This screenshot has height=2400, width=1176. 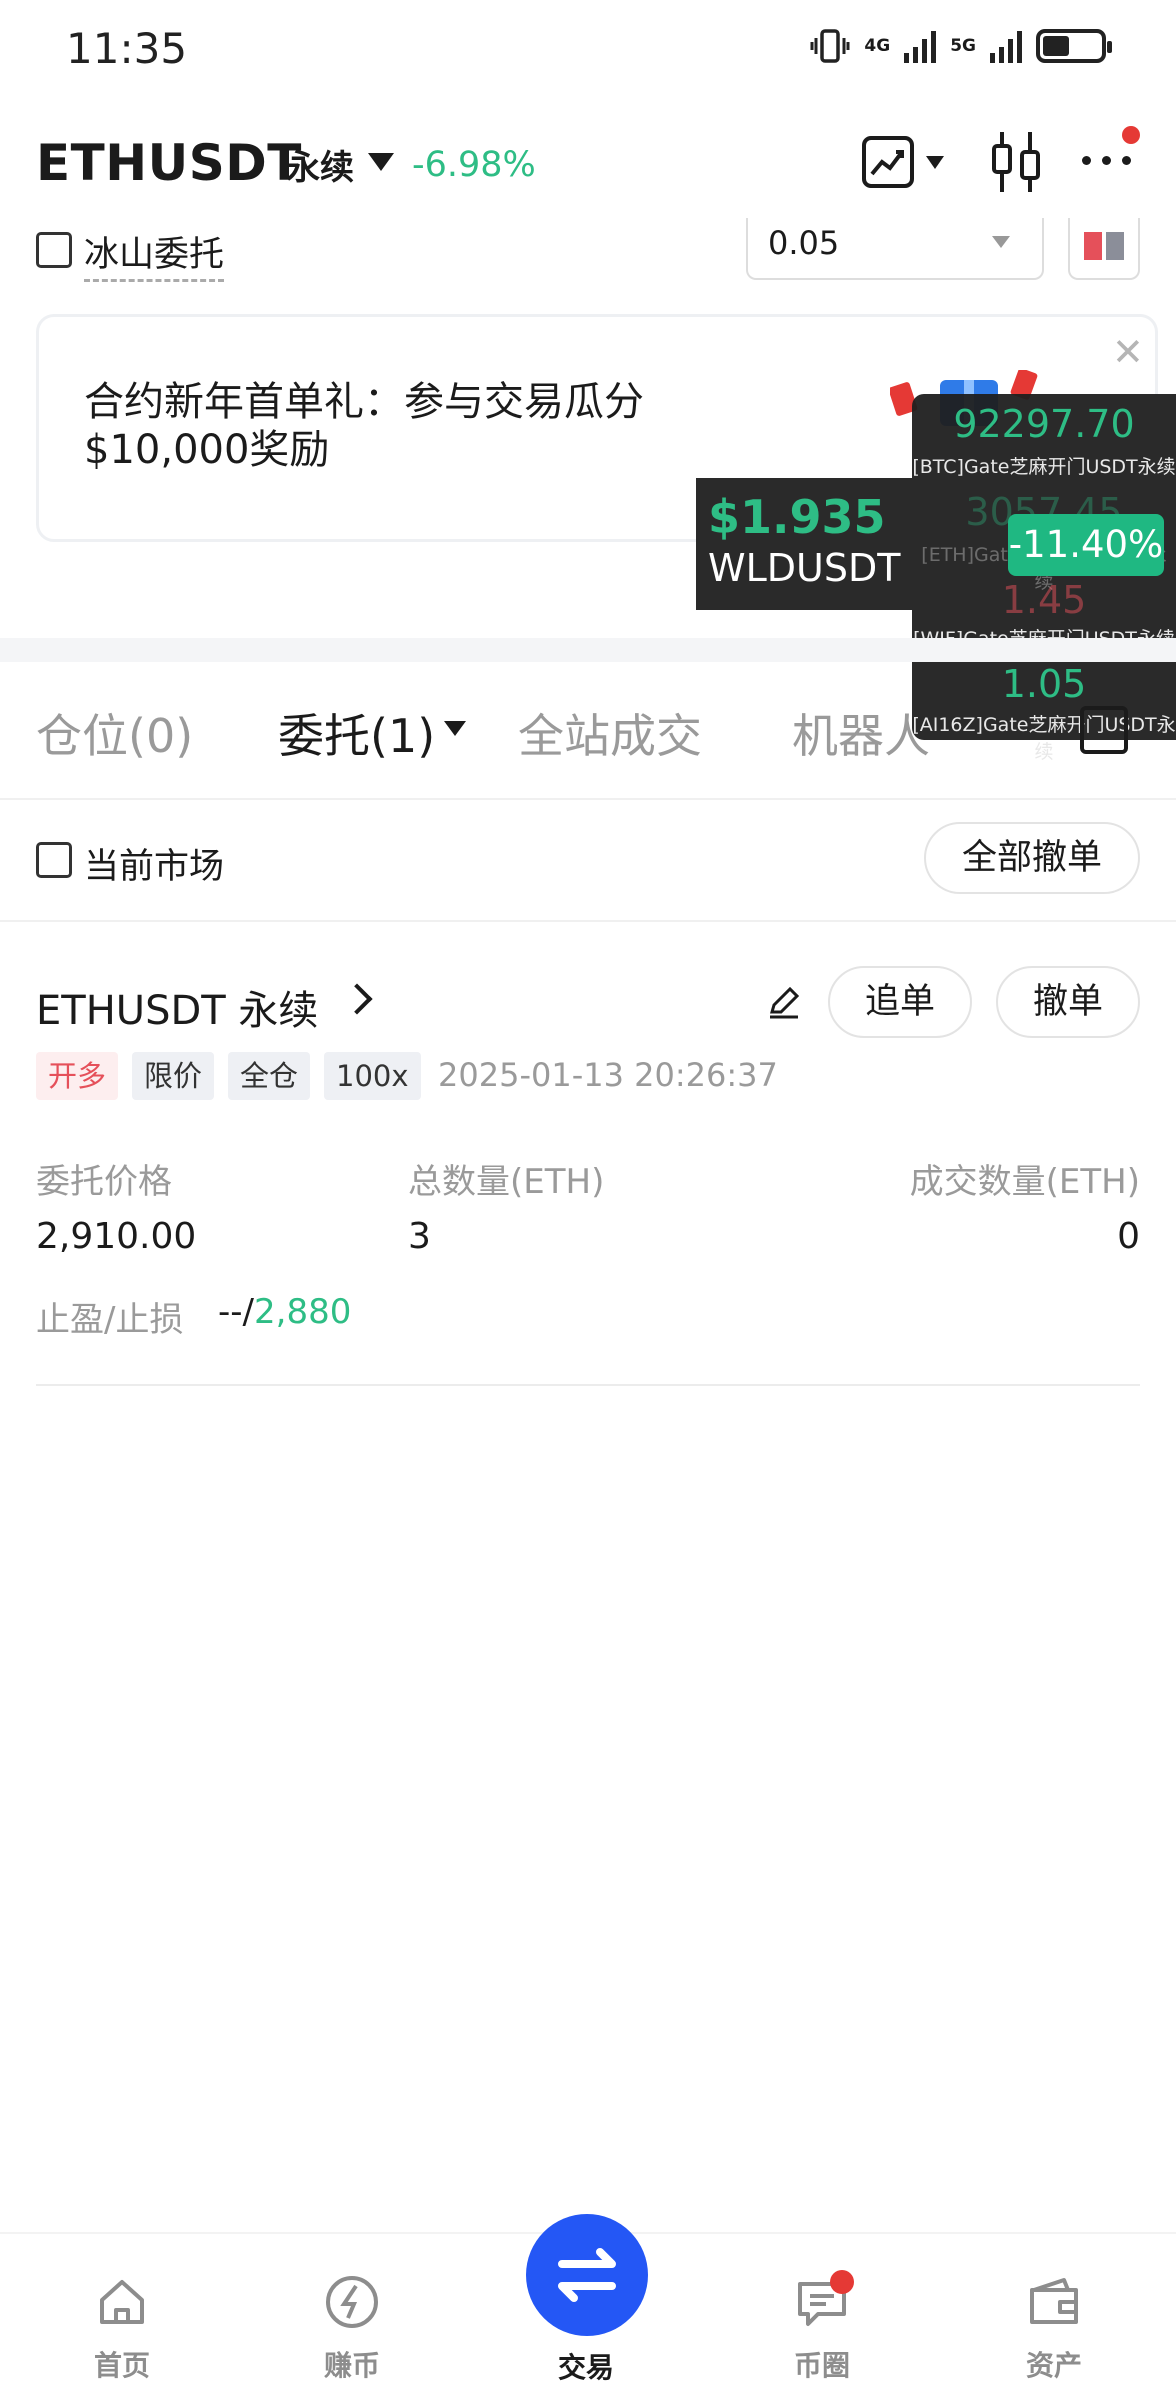 I want to click on nav-assets: 资产, so click(x=1054, y=2316).